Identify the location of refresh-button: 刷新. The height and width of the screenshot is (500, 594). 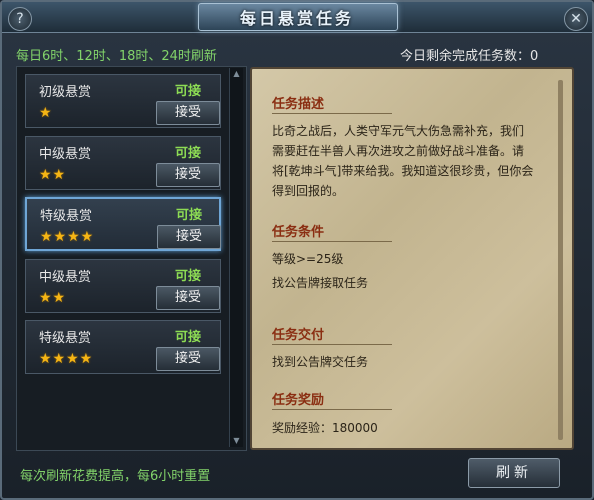
(514, 473).